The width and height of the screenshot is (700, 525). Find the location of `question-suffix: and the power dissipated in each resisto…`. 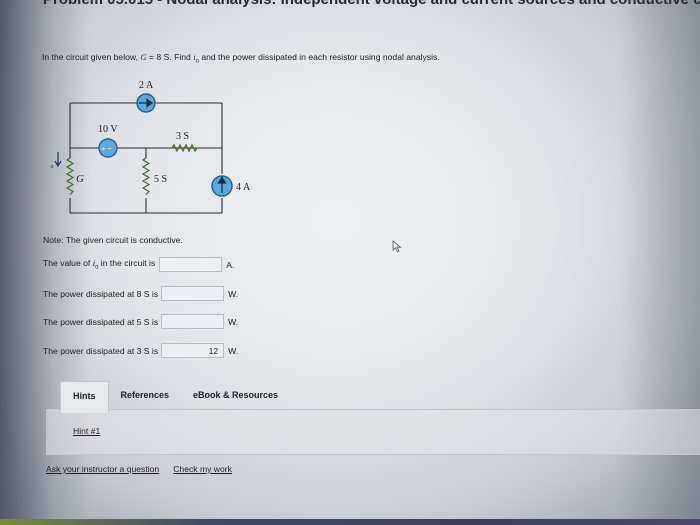

question-suffix: and the power dissipated in each resisto… is located at coordinates (319, 57).